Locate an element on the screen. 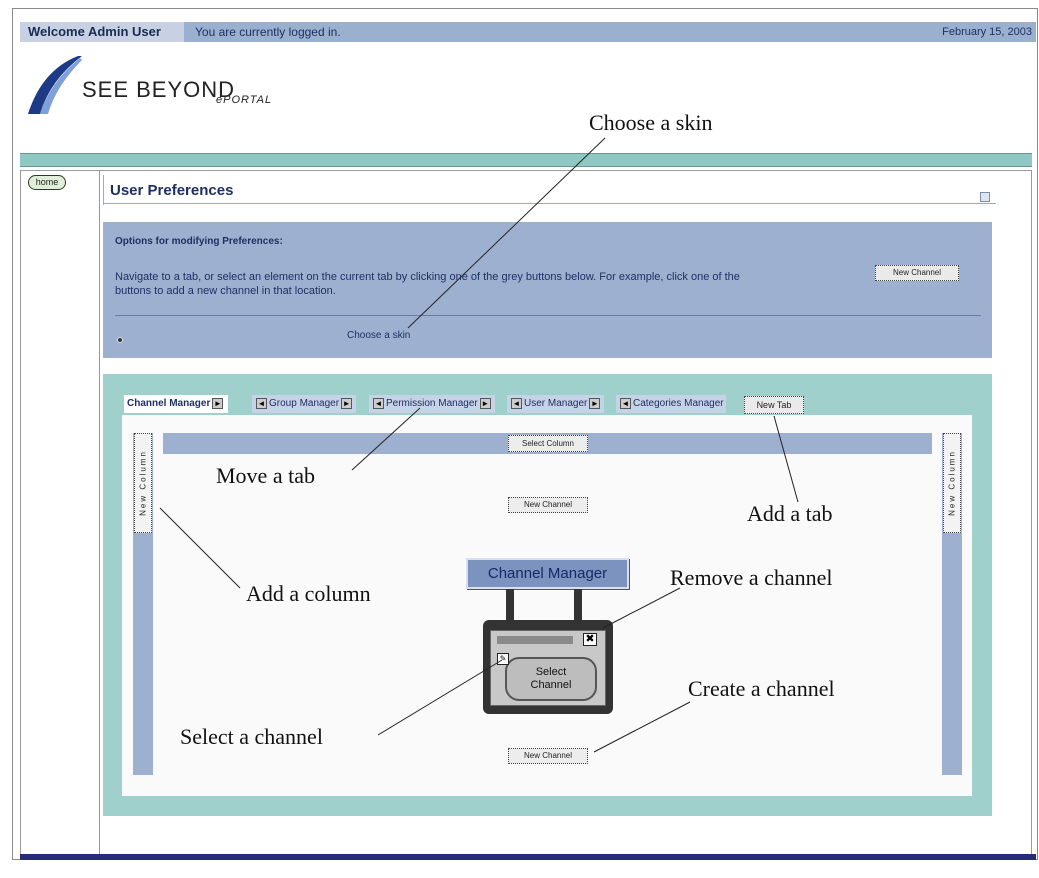 This screenshot has width=1039, height=878. select-column-button: Select Column is located at coordinates (548, 443).